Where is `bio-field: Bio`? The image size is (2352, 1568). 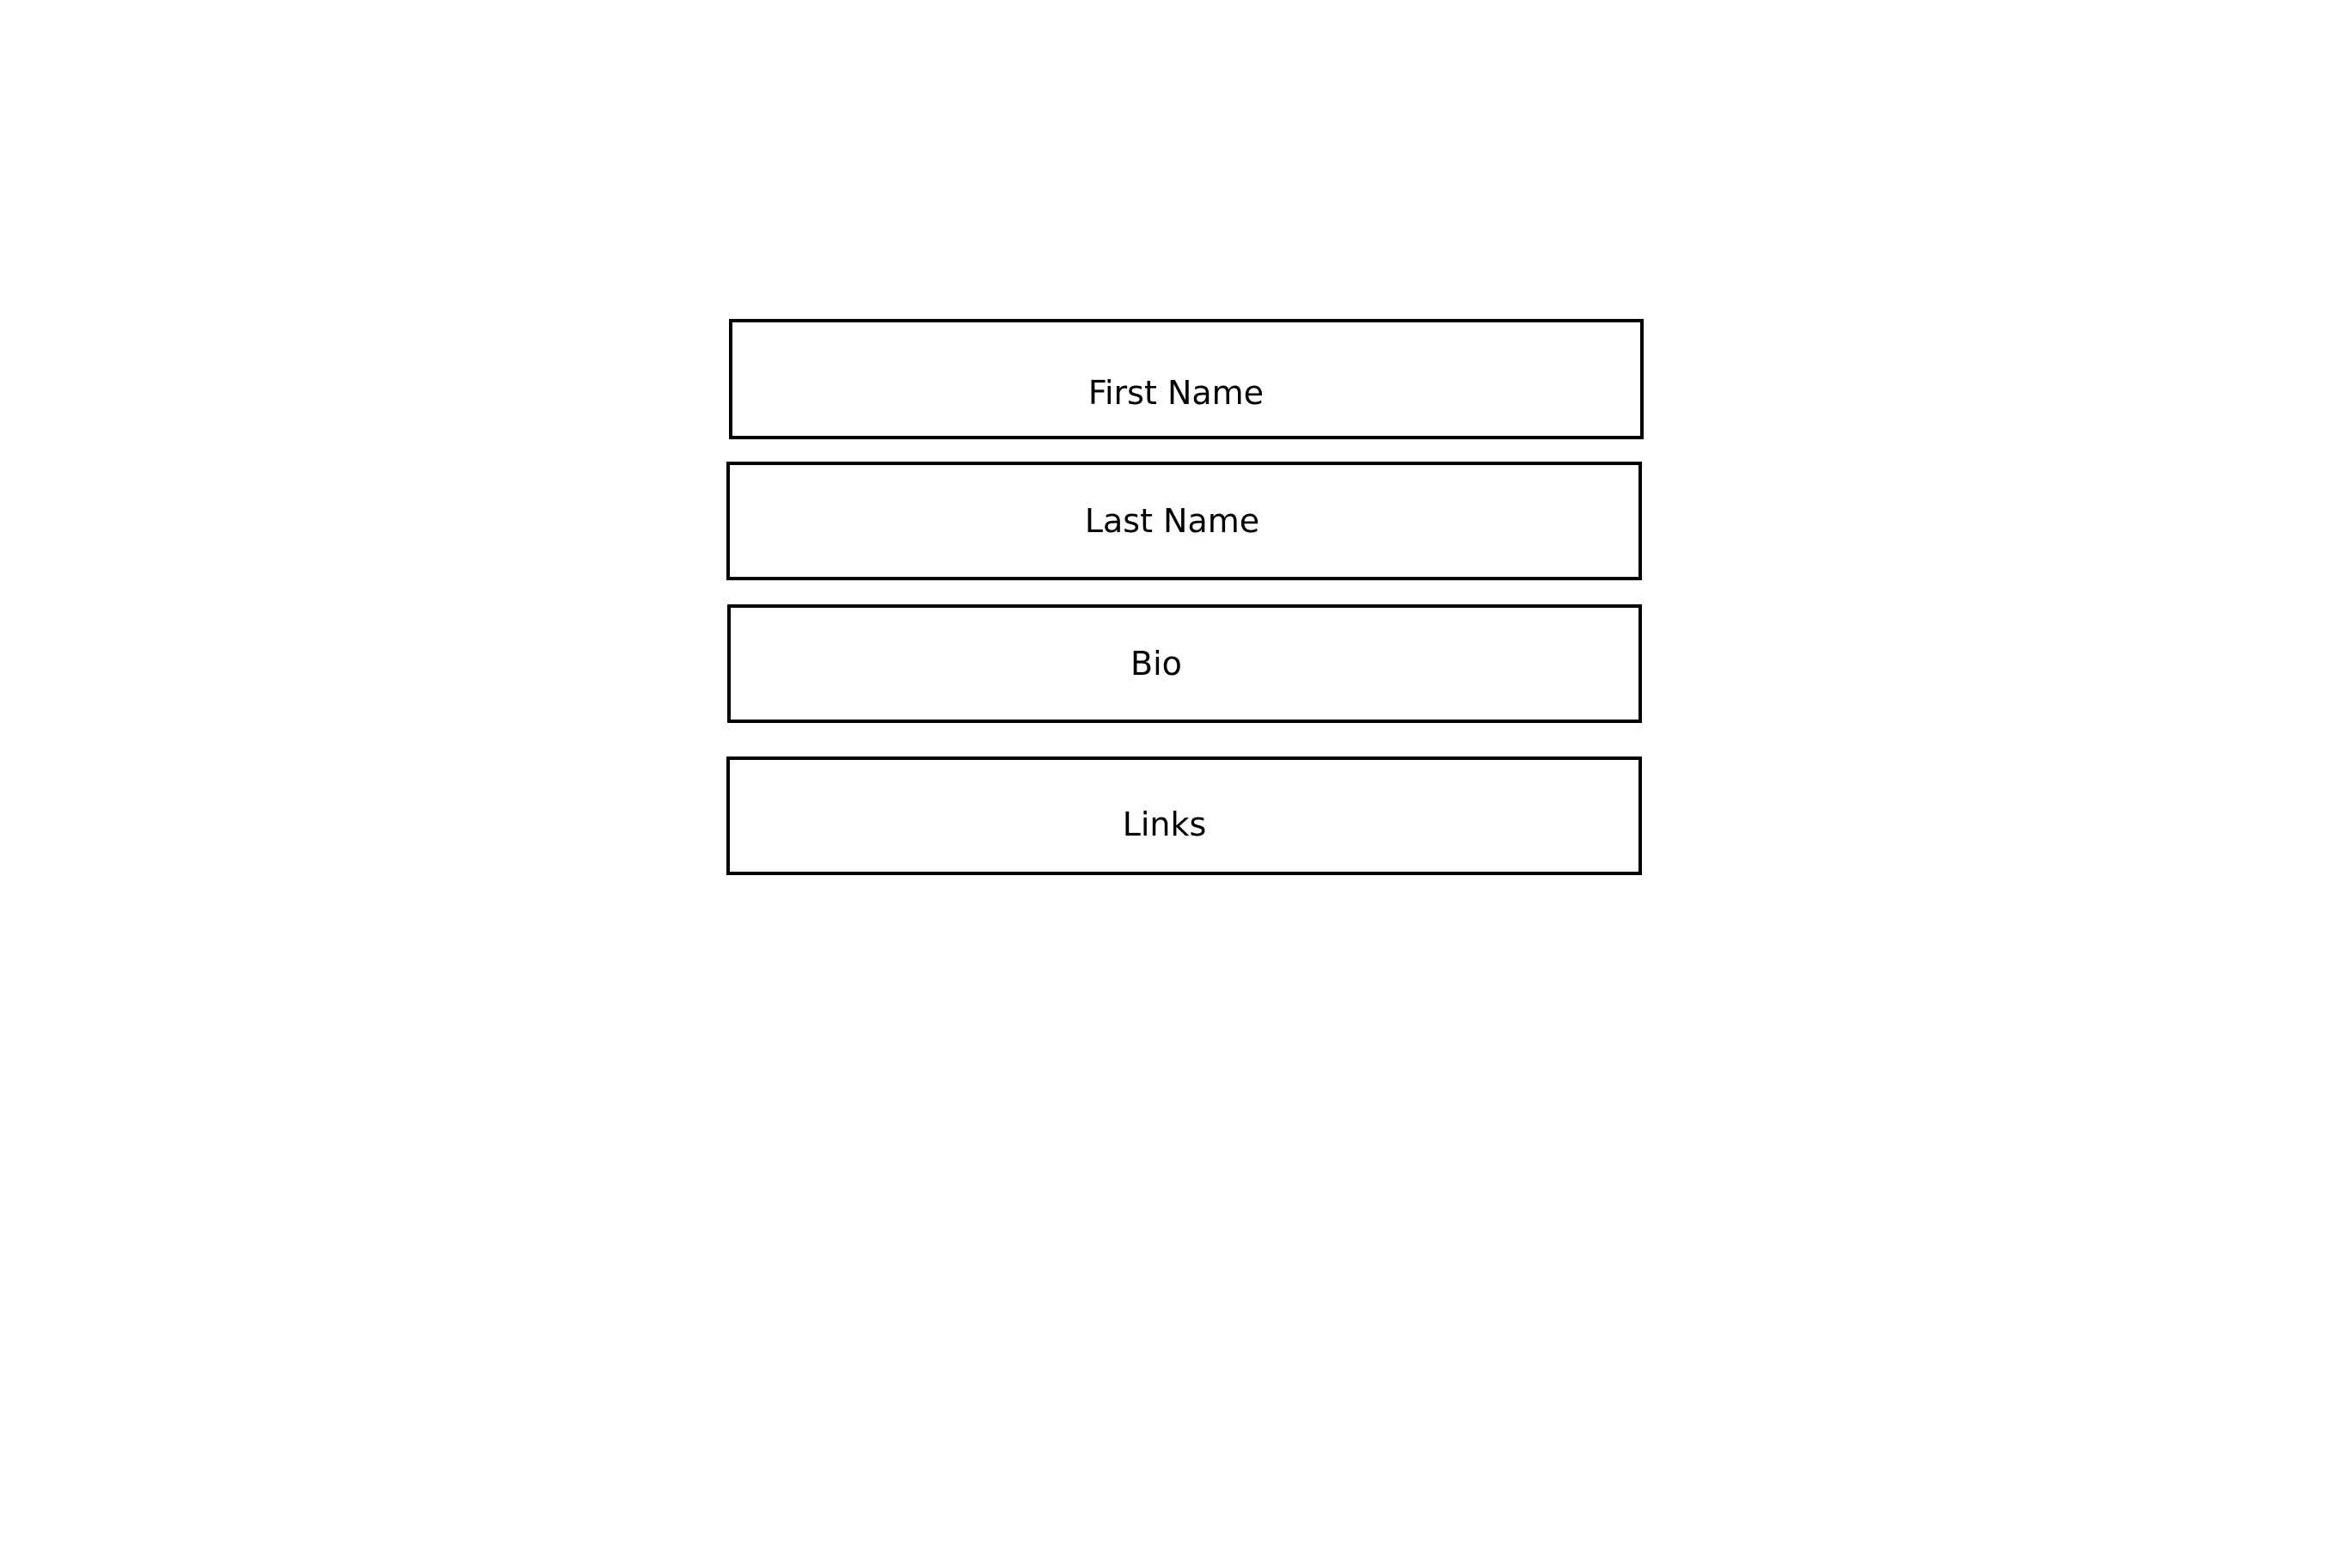
bio-field: Bio is located at coordinates (1184, 663).